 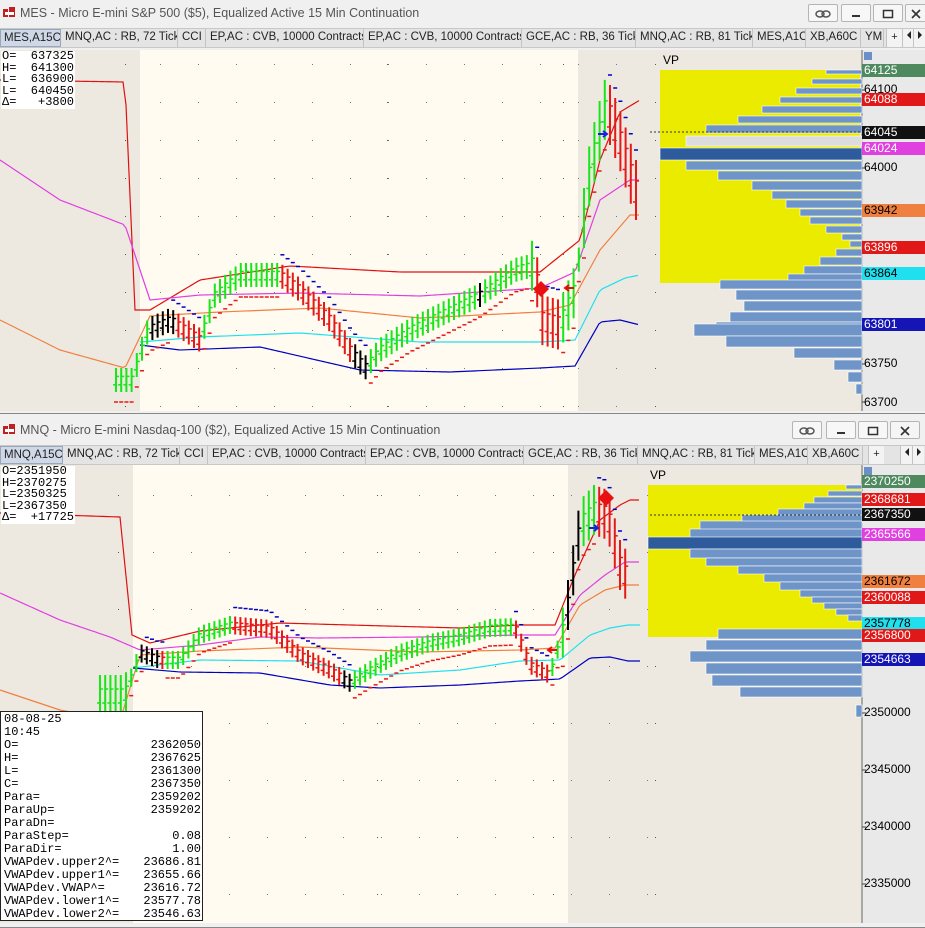 What do you see at coordinates (868, 471) in the screenshot?
I see `scroll-marker` at bounding box center [868, 471].